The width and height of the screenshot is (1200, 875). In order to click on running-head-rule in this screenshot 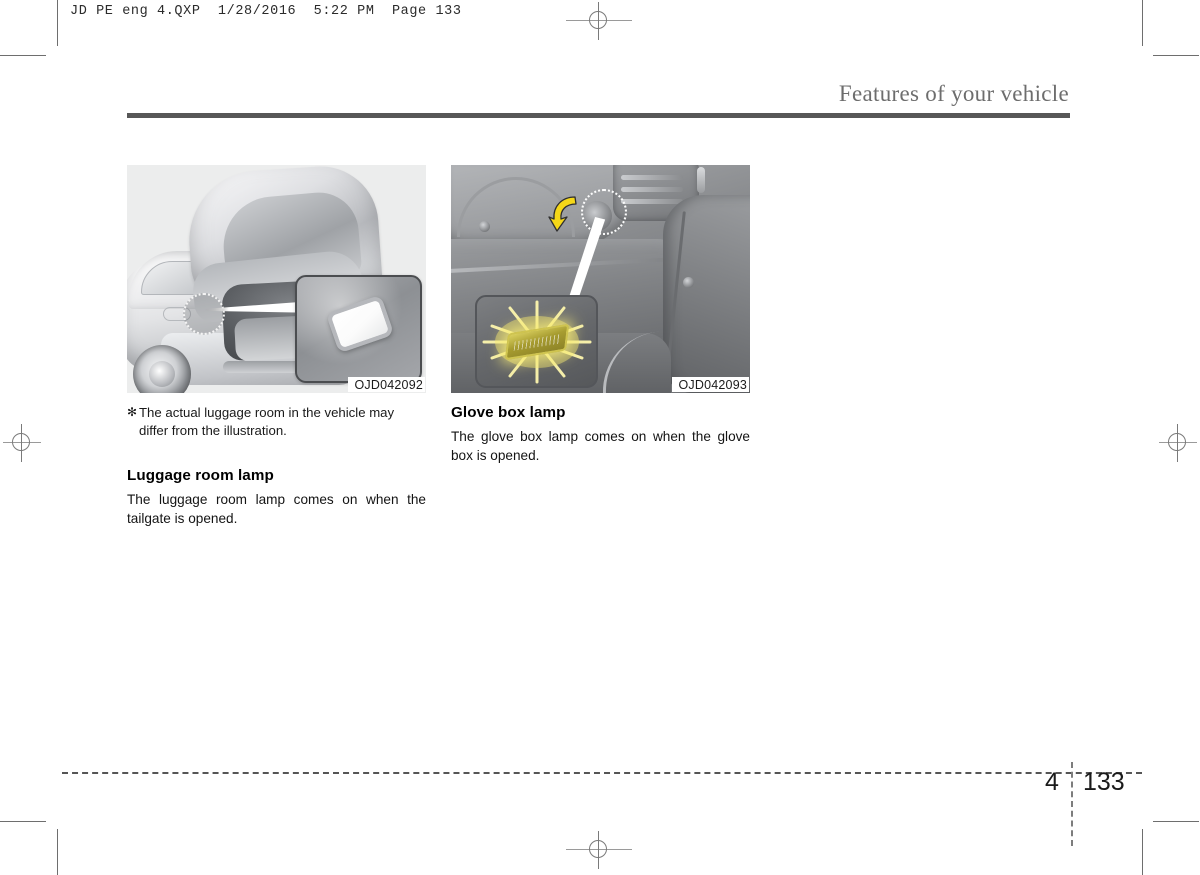, I will do `click(598, 115)`.